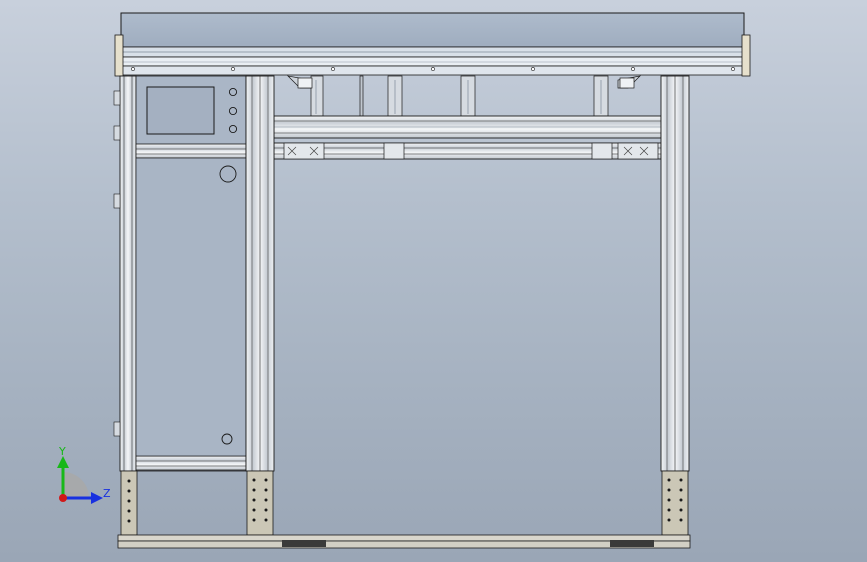 The width and height of the screenshot is (867, 562). Describe the element at coordinates (746, 55) in the screenshot. I see `hood-end-cap-right` at that location.